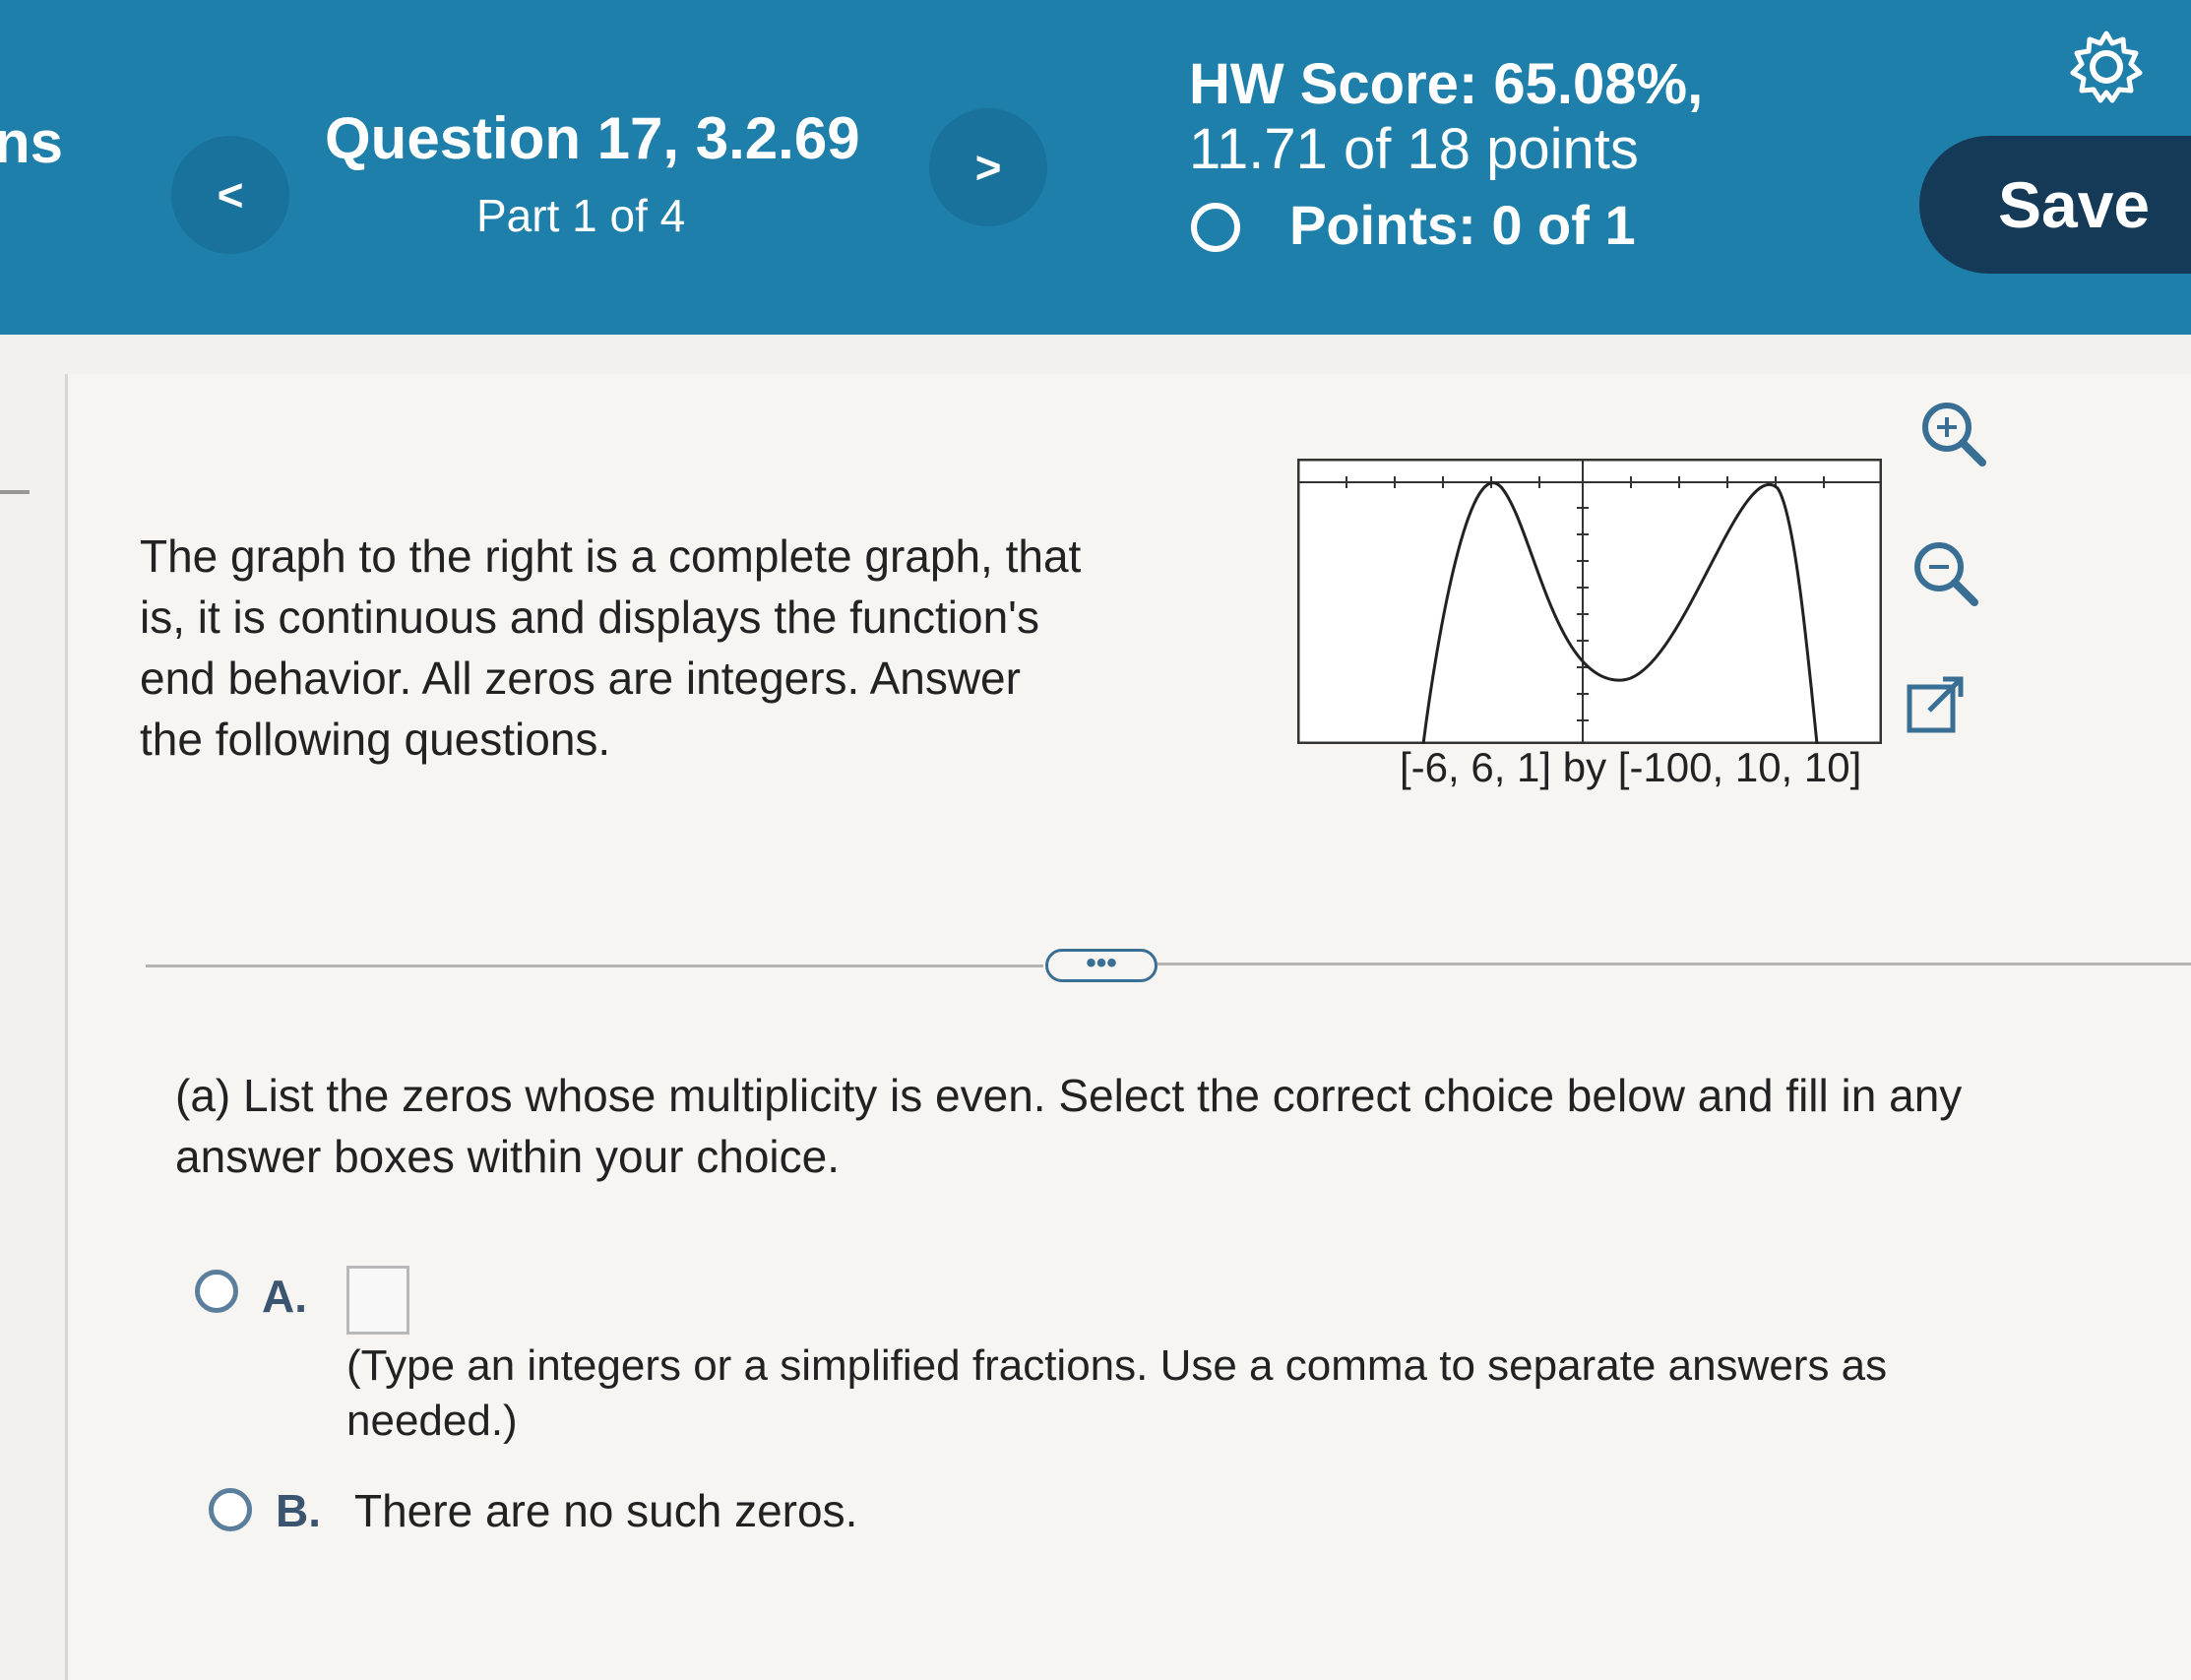 This screenshot has height=1680, width=2191. I want to click on graph-window-caption: [-6, 6, 1] by [-100, 10, 10], so click(1631, 767).